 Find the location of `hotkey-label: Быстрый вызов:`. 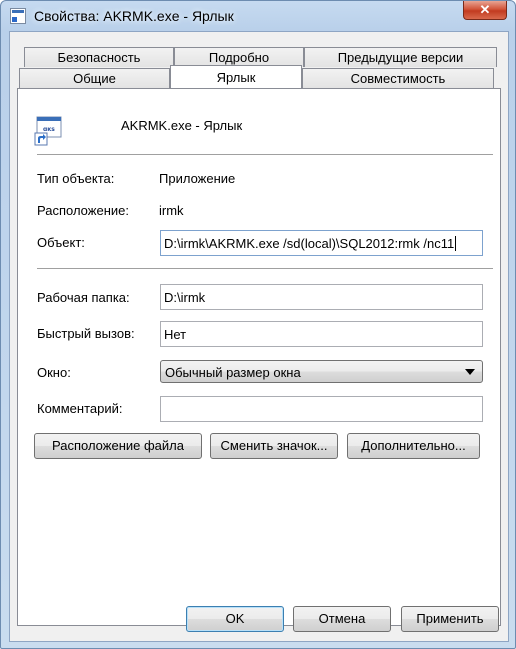

hotkey-label: Быстрый вызов: is located at coordinates (86, 333).